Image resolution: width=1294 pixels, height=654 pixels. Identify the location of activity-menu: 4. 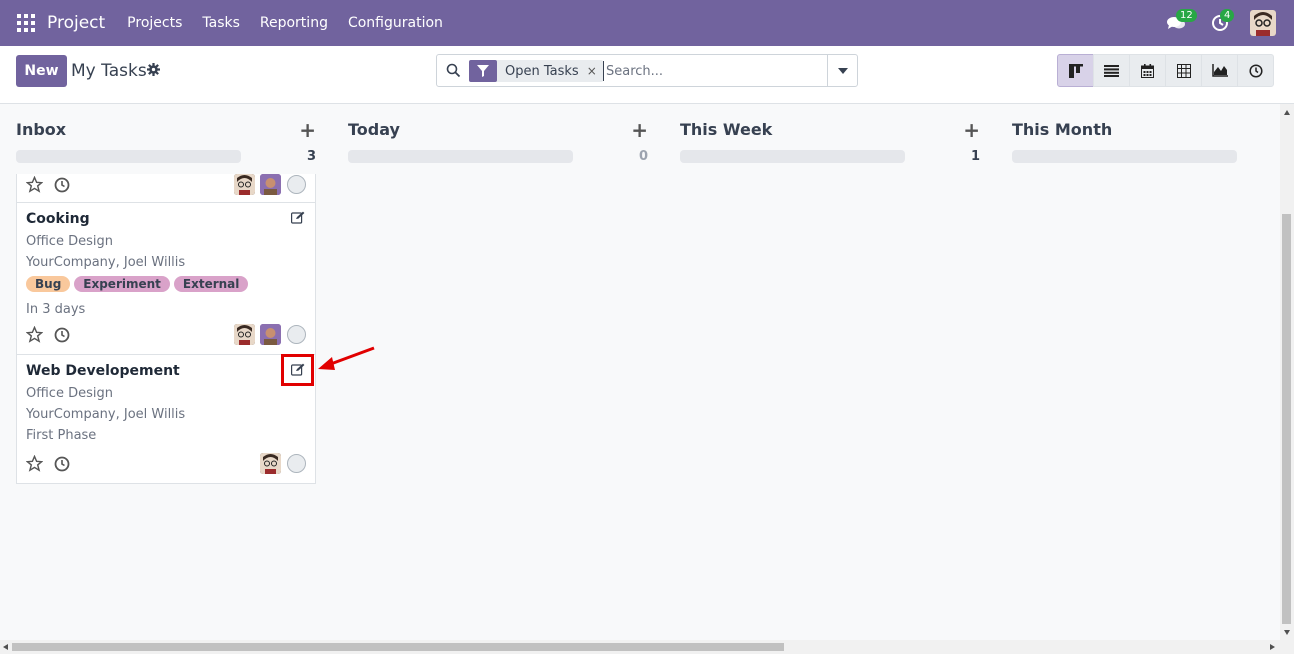
(1220, 23).